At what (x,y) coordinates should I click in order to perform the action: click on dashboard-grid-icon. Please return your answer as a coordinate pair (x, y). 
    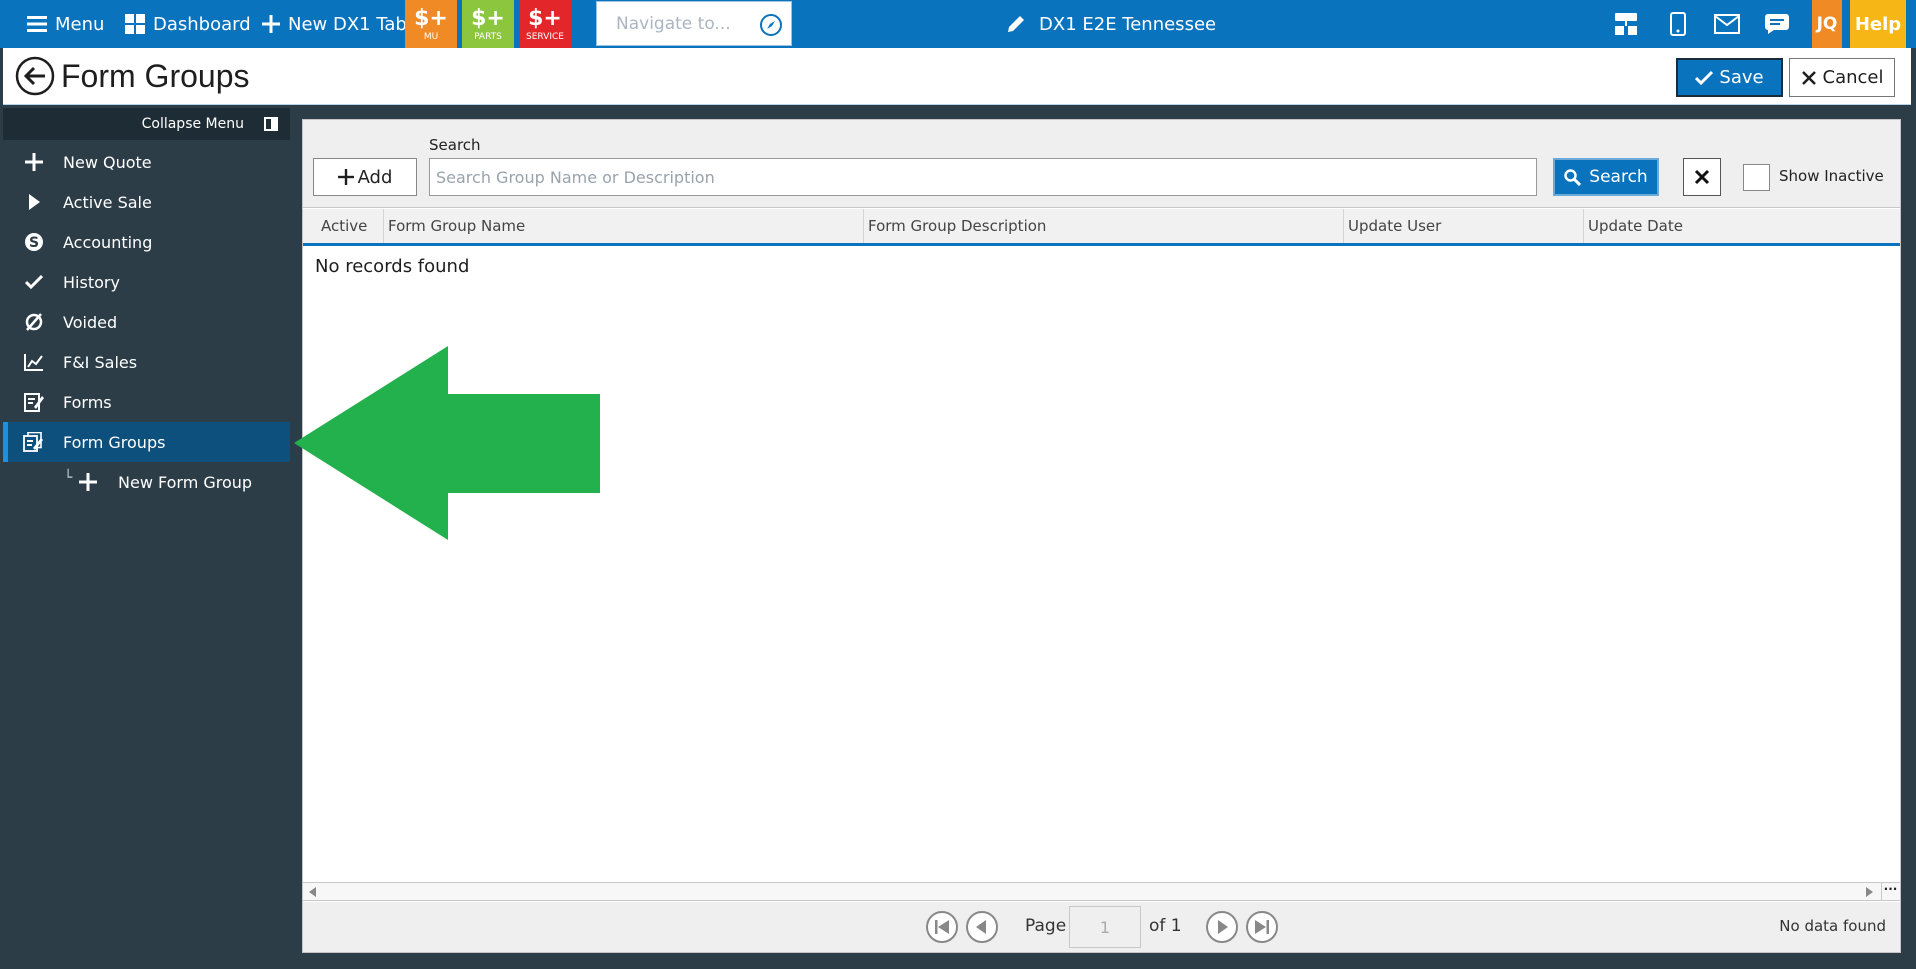
    Looking at the image, I should click on (135, 24).